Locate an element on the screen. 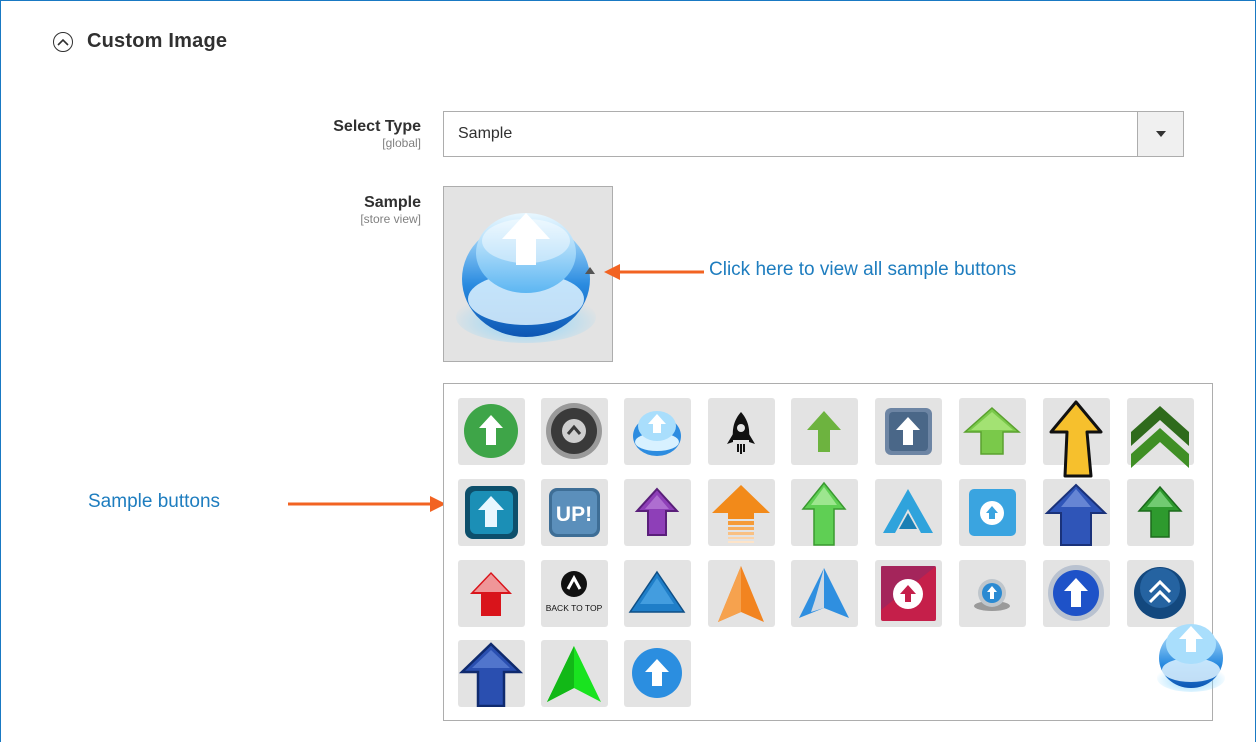 The image size is (1256, 742). green-arrow-icon is located at coordinates (824, 431).